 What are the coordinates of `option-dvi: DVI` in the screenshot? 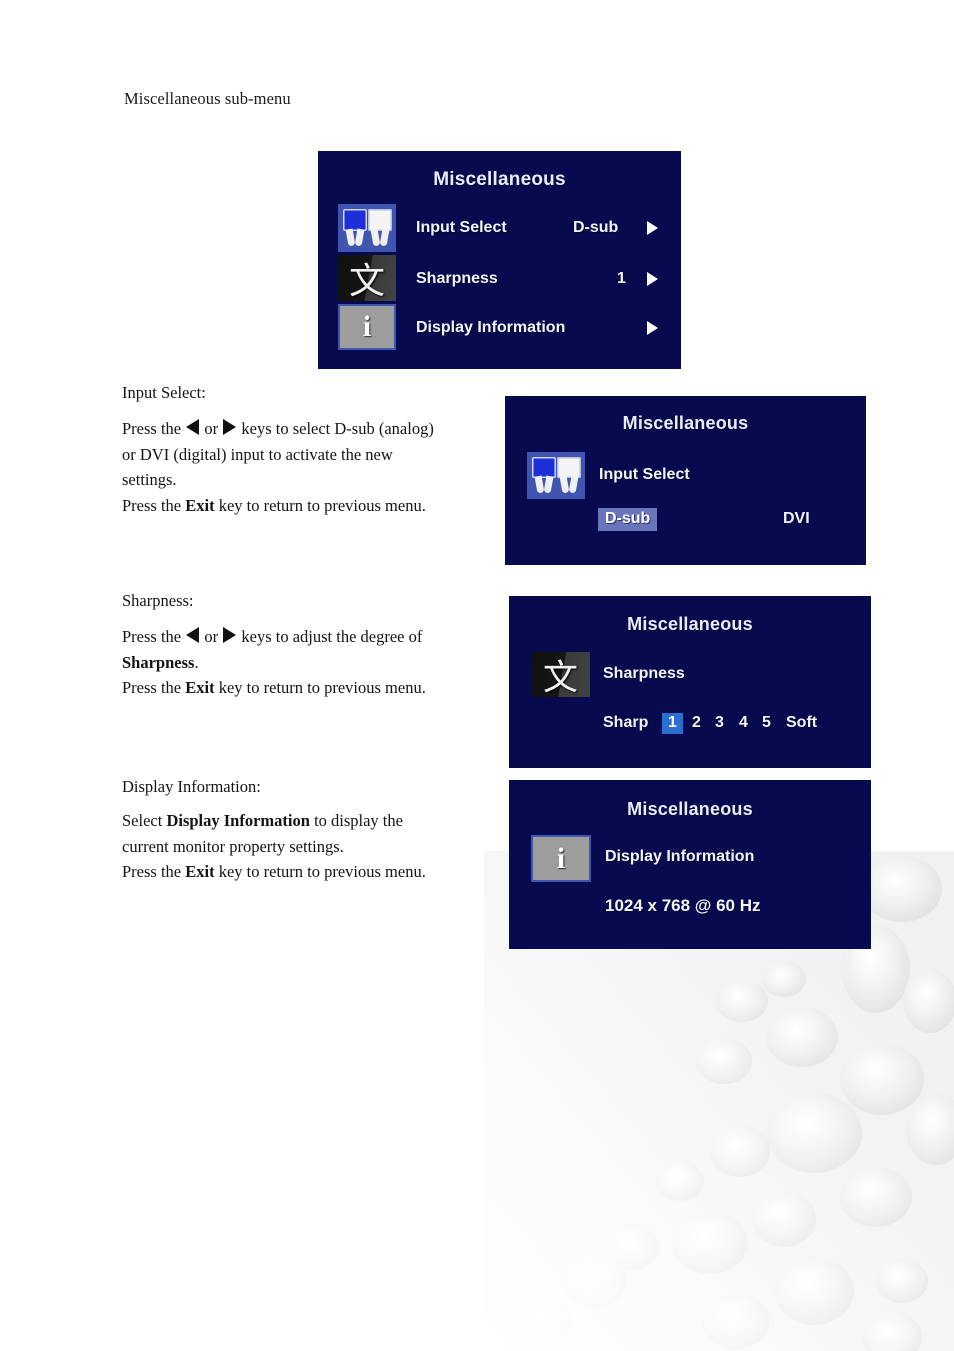 It's located at (796, 519).